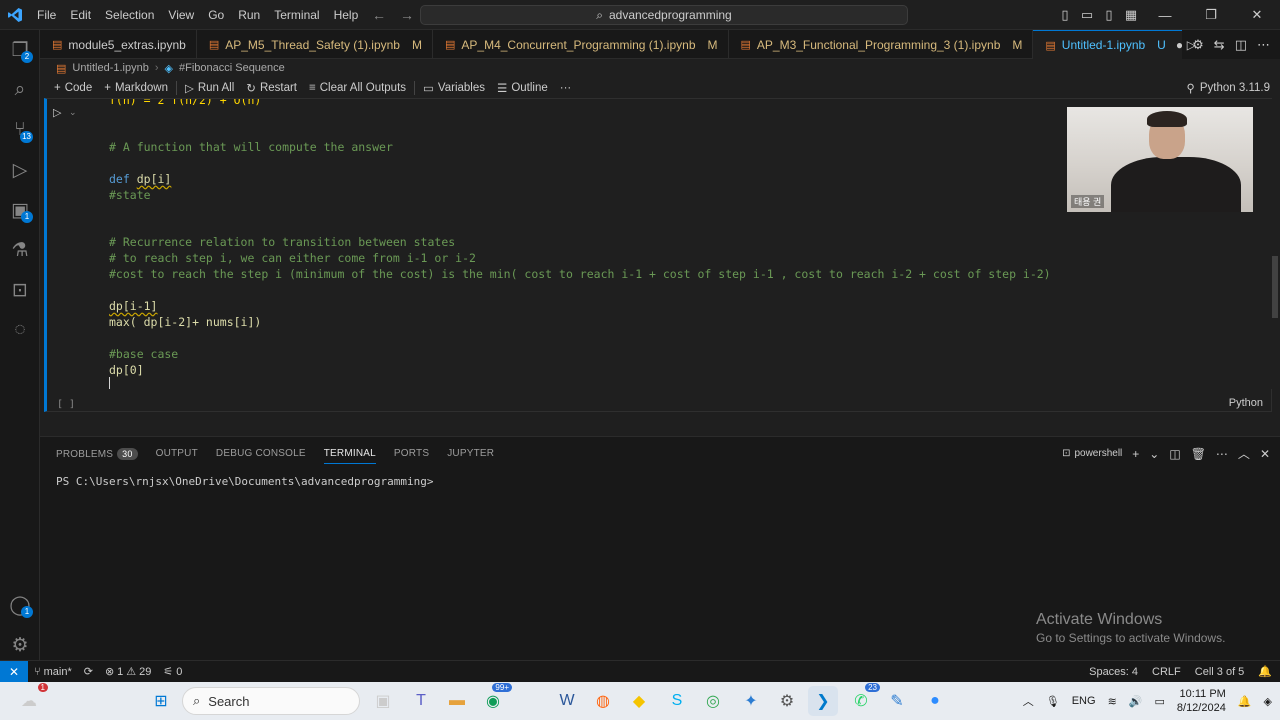 Image resolution: width=1280 pixels, height=720 pixels. What do you see at coordinates (20, 210) in the screenshot?
I see `extensions-icon: ▣ 1` at bounding box center [20, 210].